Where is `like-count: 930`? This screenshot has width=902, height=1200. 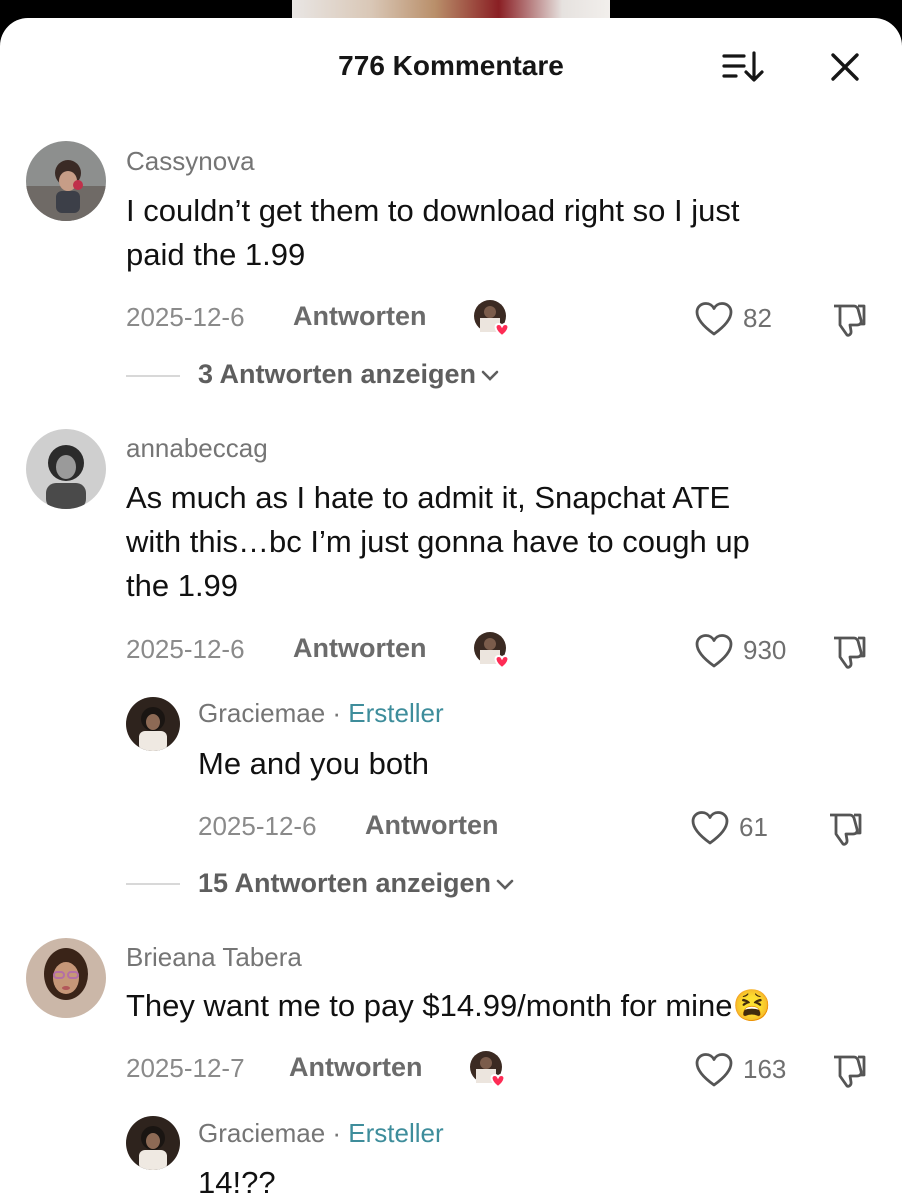 like-count: 930 is located at coordinates (765, 650).